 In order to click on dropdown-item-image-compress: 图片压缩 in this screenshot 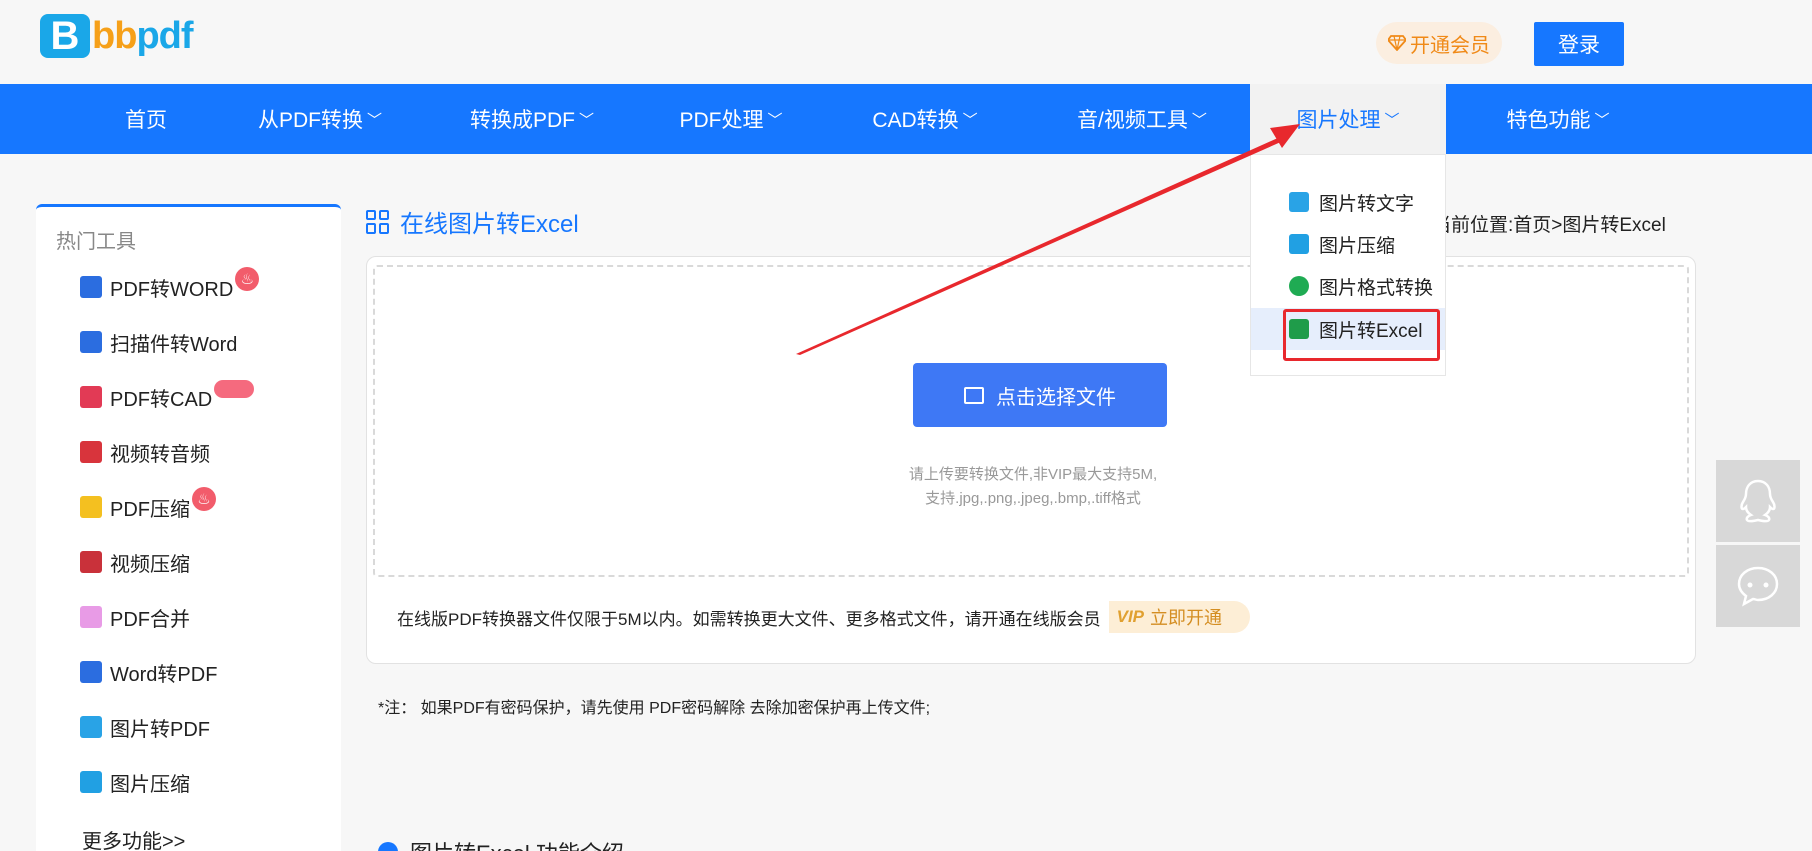, I will do `click(1348, 244)`.